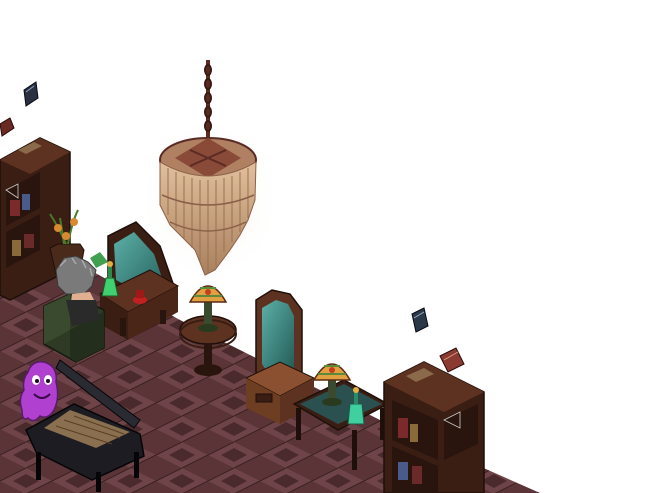 The image size is (652, 493). I want to click on avatar-hair, so click(76, 275).